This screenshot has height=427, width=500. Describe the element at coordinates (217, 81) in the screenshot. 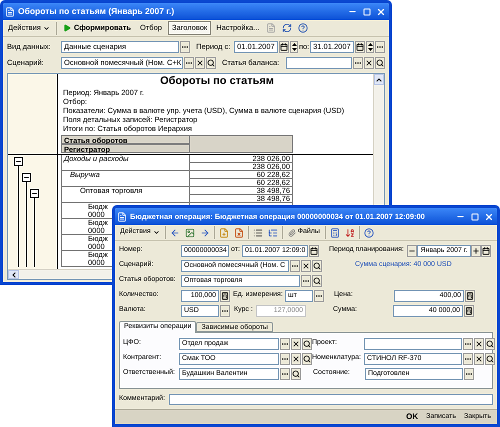

I see `report-title: Обороты по статьям` at that location.